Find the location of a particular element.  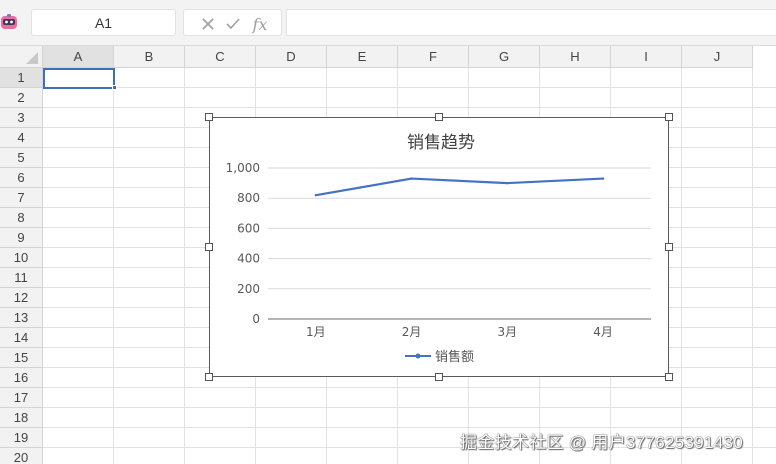

formula-bar: A1 fx is located at coordinates (388, 23).